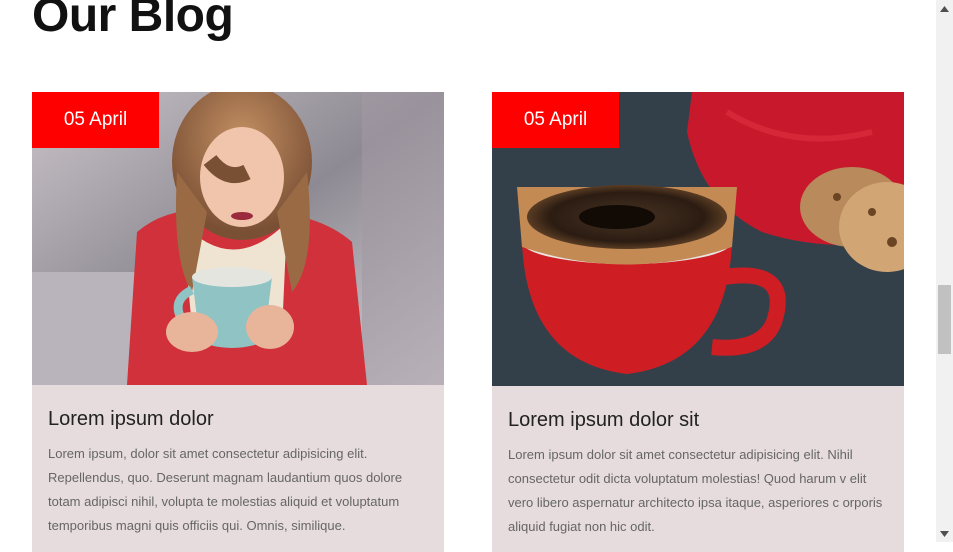 This screenshot has height=552, width=953. Describe the element at coordinates (944, 319) in the screenshot. I see `scroll-thumb` at that location.